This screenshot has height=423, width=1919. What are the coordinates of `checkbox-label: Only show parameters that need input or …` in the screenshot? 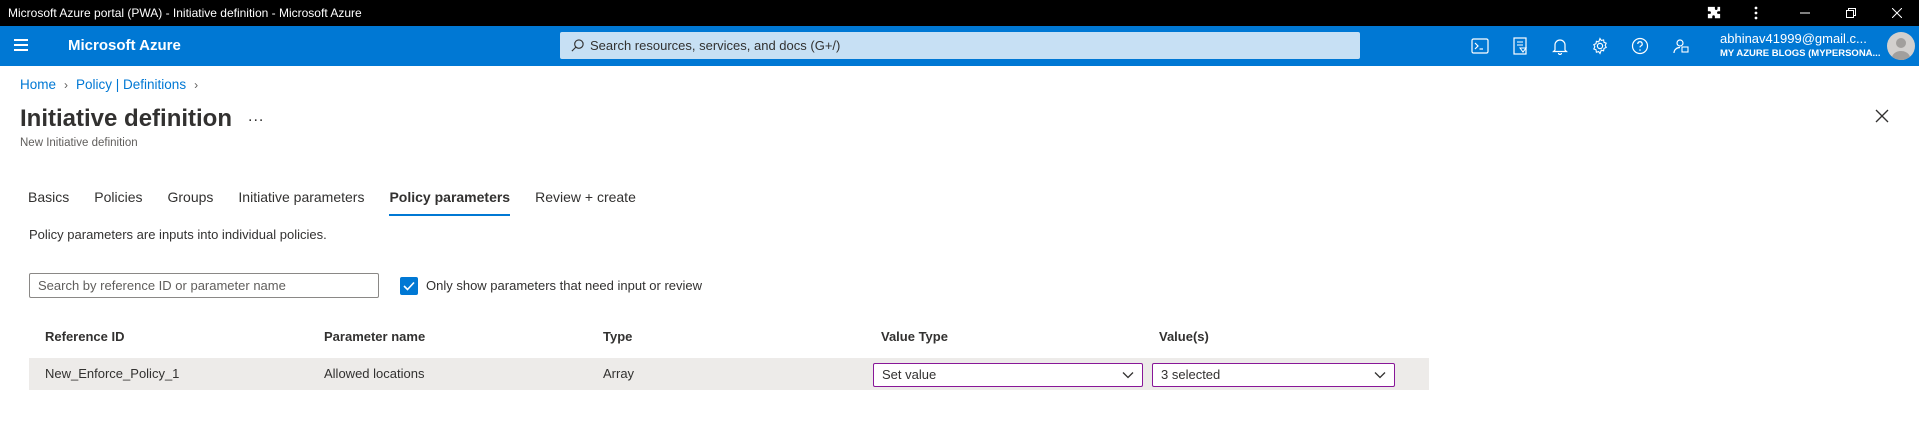 It's located at (564, 285).